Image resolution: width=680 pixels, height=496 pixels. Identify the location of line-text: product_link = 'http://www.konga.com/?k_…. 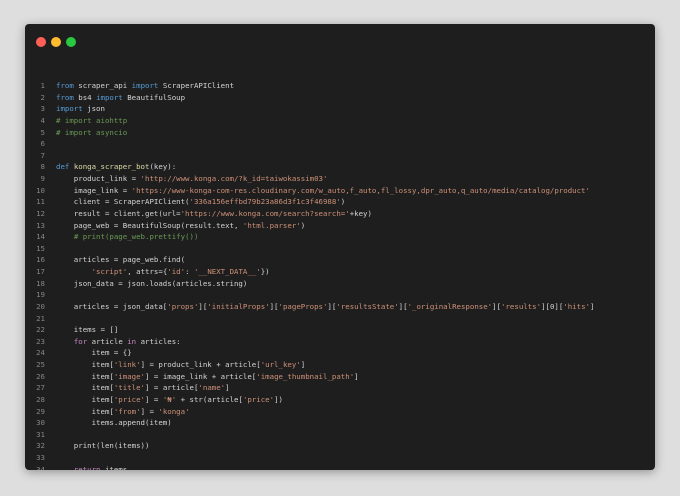
(186, 179).